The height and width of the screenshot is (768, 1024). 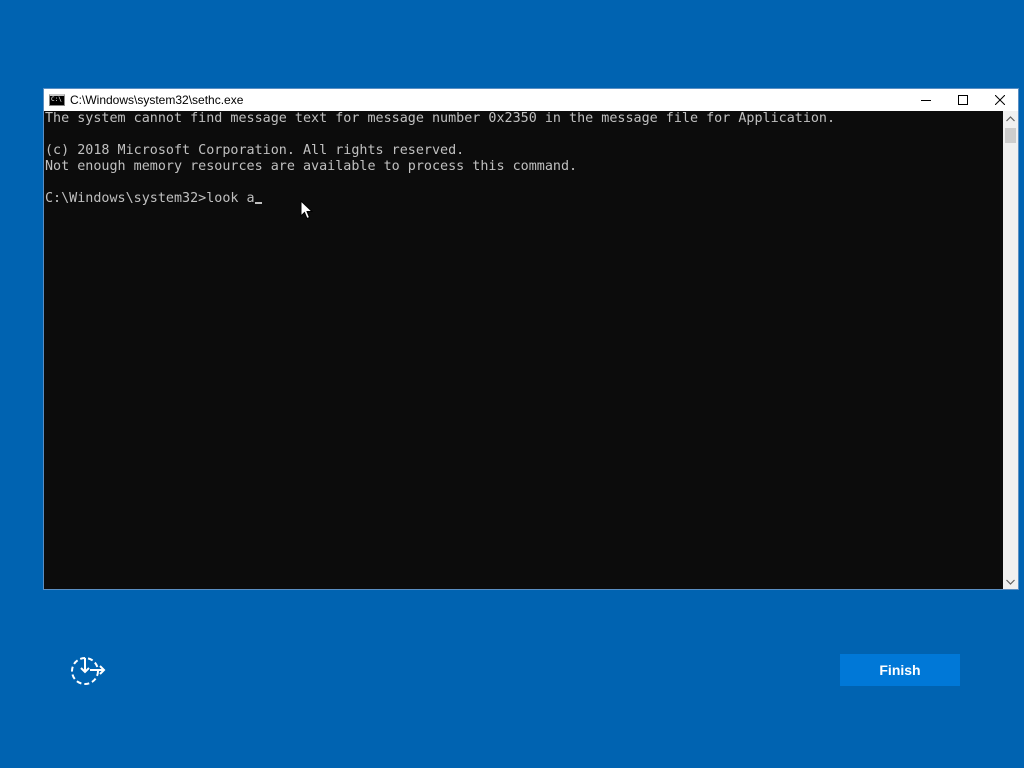 I want to click on window-titlebar: C:\Windows\system32\sethc.exe, so click(x=531, y=100).